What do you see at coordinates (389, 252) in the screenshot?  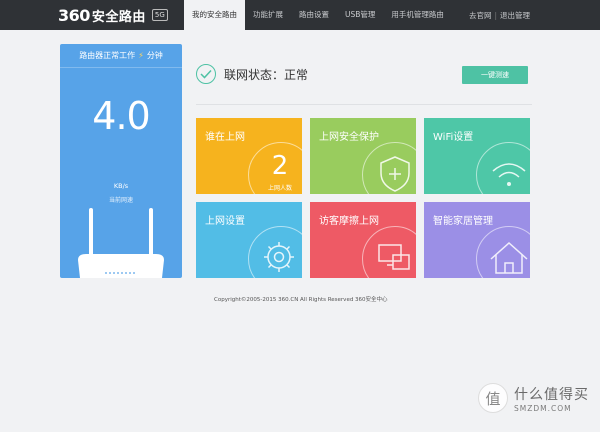 I see `devices-icon` at bounding box center [389, 252].